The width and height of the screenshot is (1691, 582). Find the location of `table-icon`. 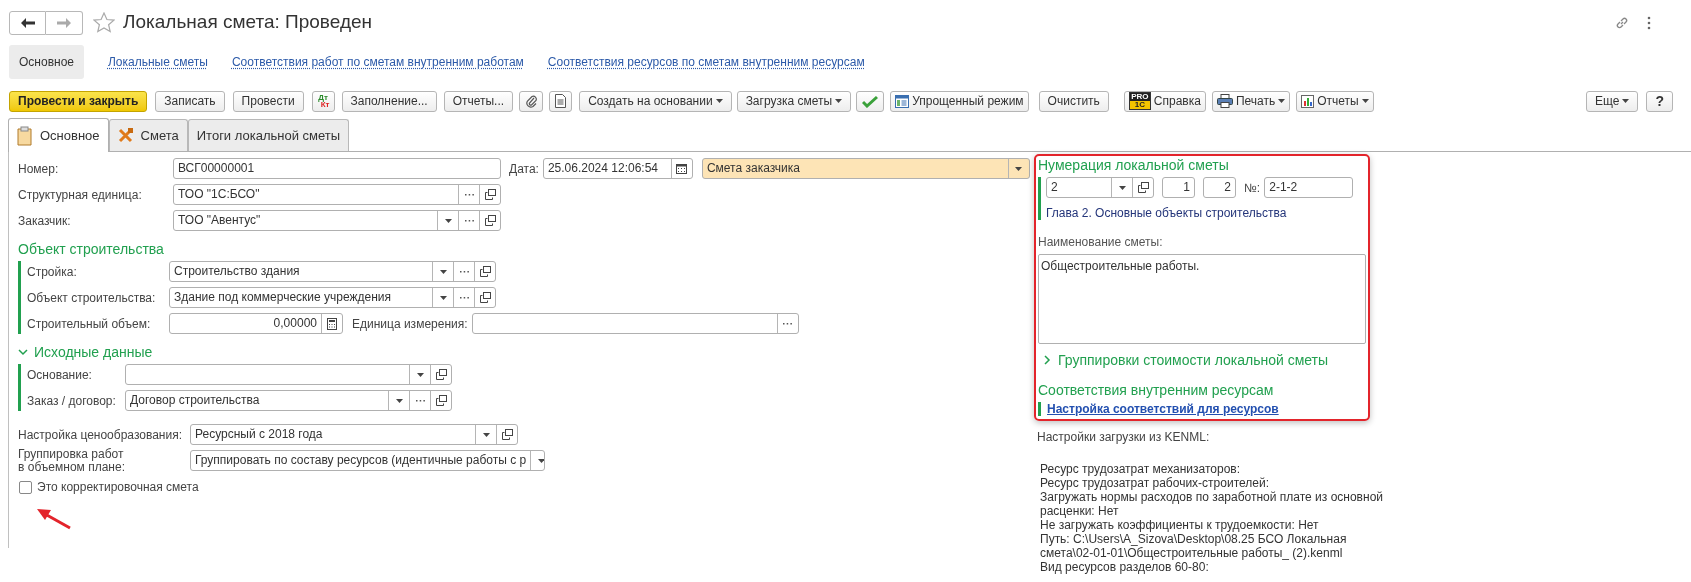

table-icon is located at coordinates (902, 101).